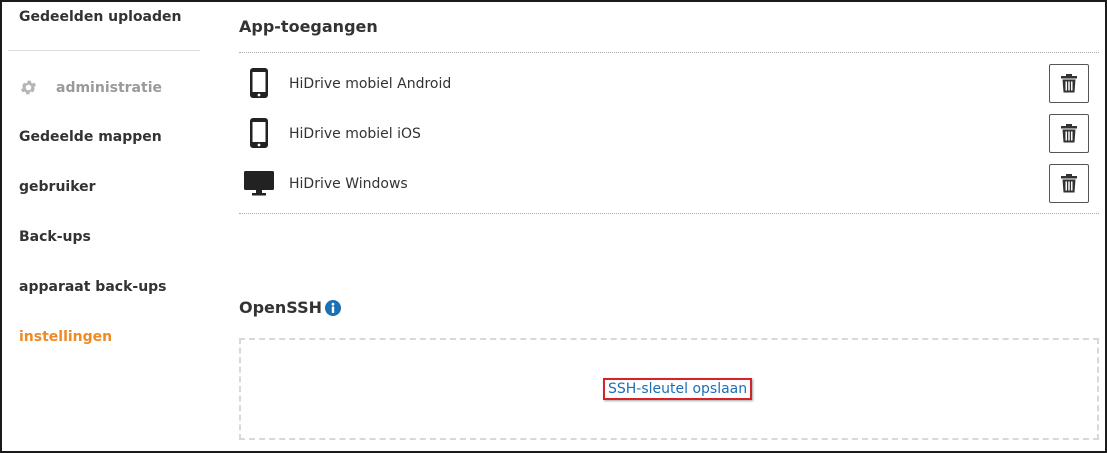  Describe the element at coordinates (100, 17) in the screenshot. I see `sidebar-item-shared-uploads: Gedeelden uploaden` at that location.